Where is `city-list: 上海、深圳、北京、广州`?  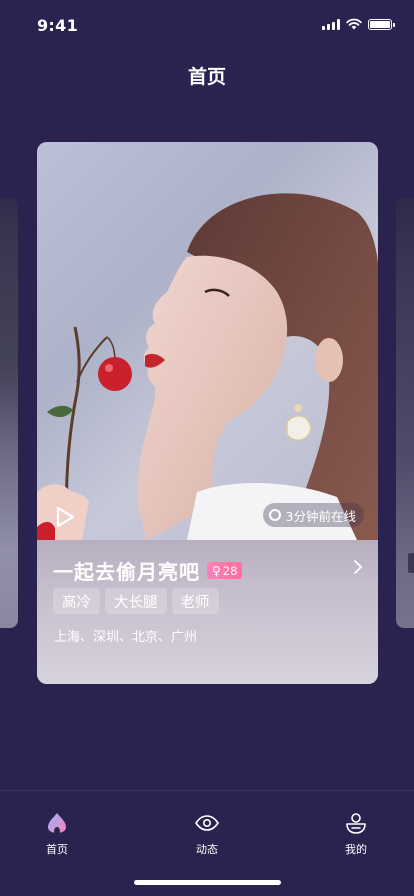 city-list: 上海、深圳、北京、广州 is located at coordinates (126, 637).